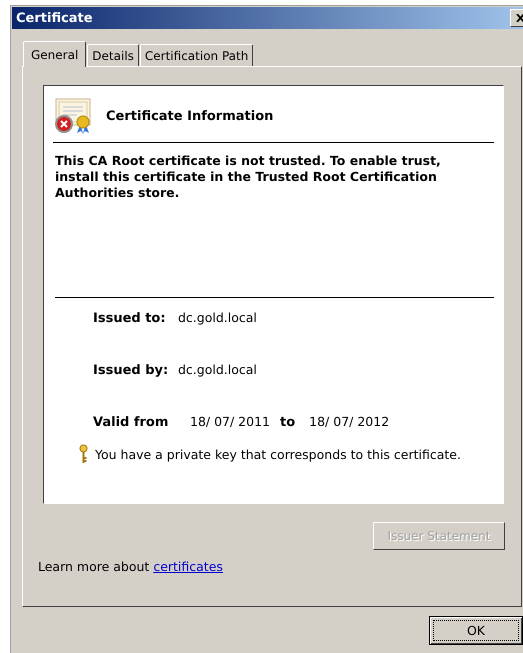 The height and width of the screenshot is (653, 523). What do you see at coordinates (248, 176) in the screenshot?
I see `trust-message: This CA Root certificate is not trusted. To enable trust, install this certificate in the Trusted Root Certification Authorities store.` at bounding box center [248, 176].